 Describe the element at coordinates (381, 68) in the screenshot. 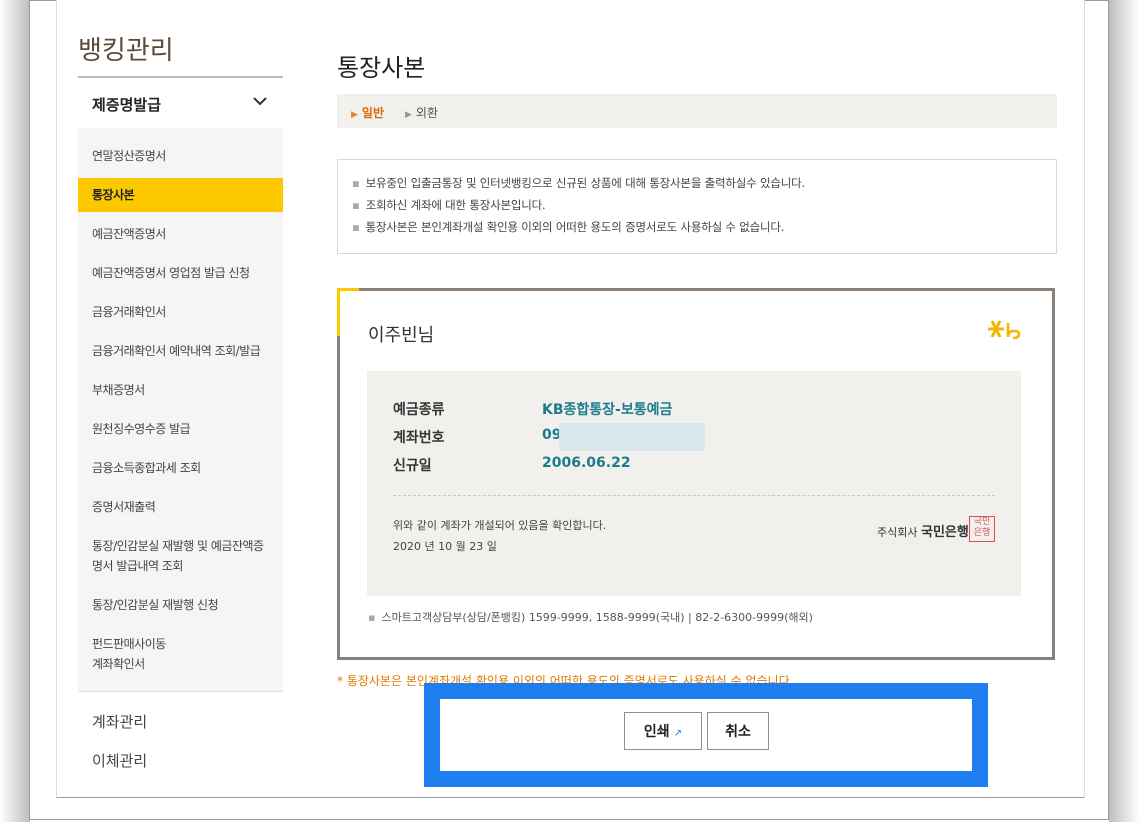

I see `page-title: 통장사본` at that location.